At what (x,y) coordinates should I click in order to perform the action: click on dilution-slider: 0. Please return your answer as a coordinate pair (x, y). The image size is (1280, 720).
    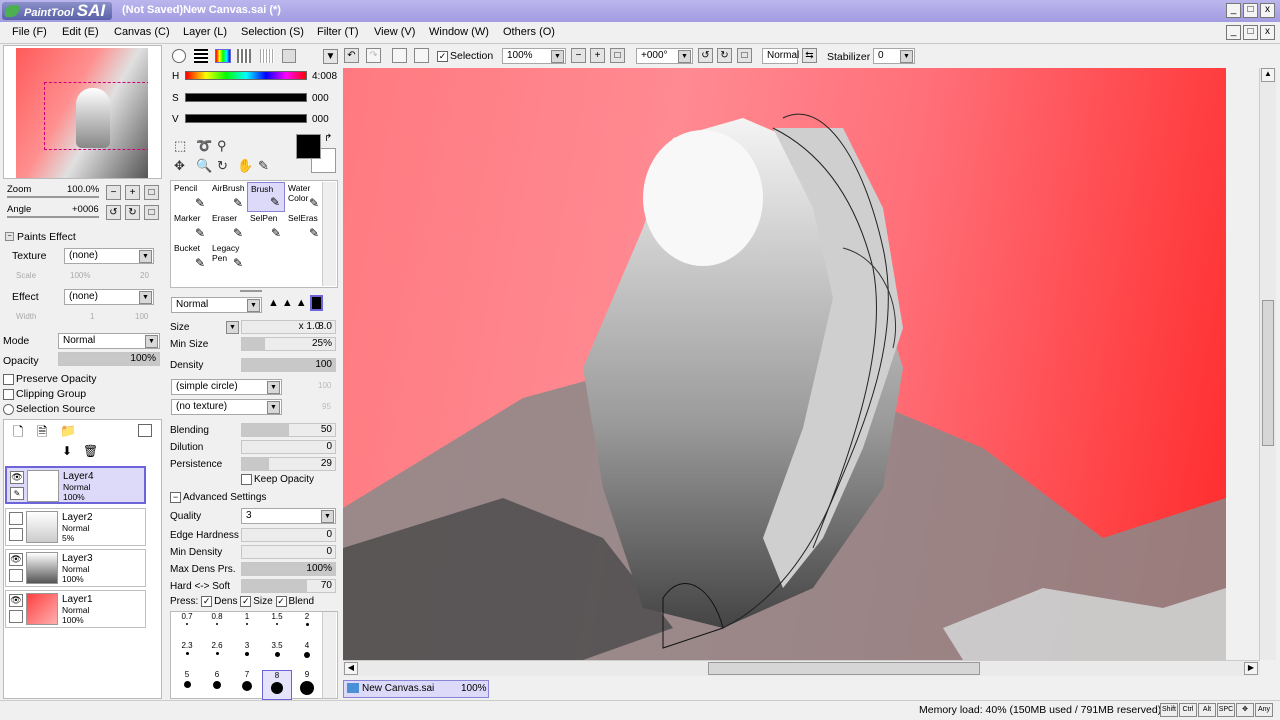
    Looking at the image, I should click on (288, 447).